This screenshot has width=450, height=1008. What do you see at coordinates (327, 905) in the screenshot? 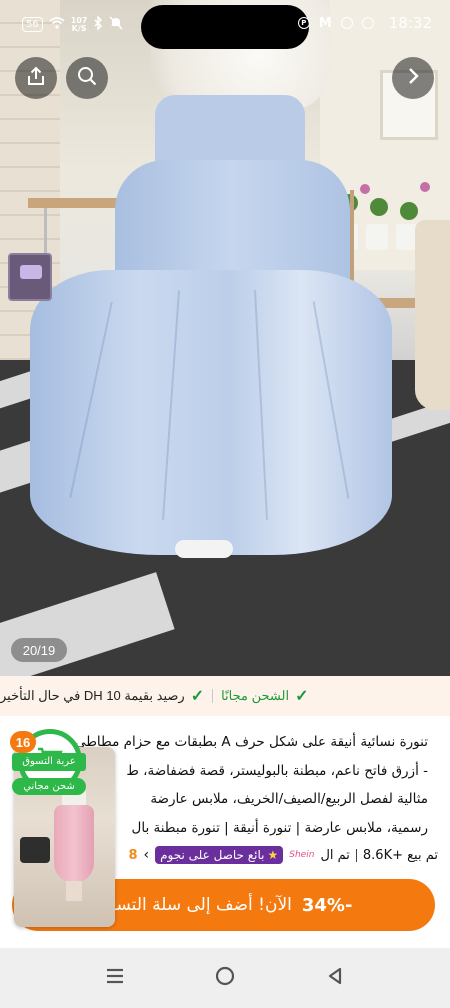
I see `discount-label: -34%` at bounding box center [327, 905].